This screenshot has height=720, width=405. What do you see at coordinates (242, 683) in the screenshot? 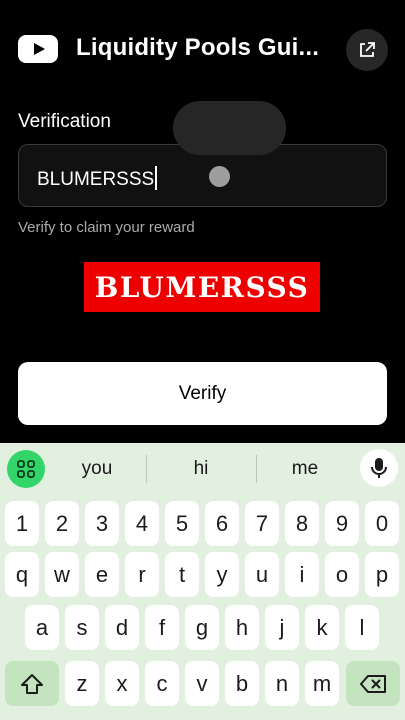
I see `key-b: b` at bounding box center [242, 683].